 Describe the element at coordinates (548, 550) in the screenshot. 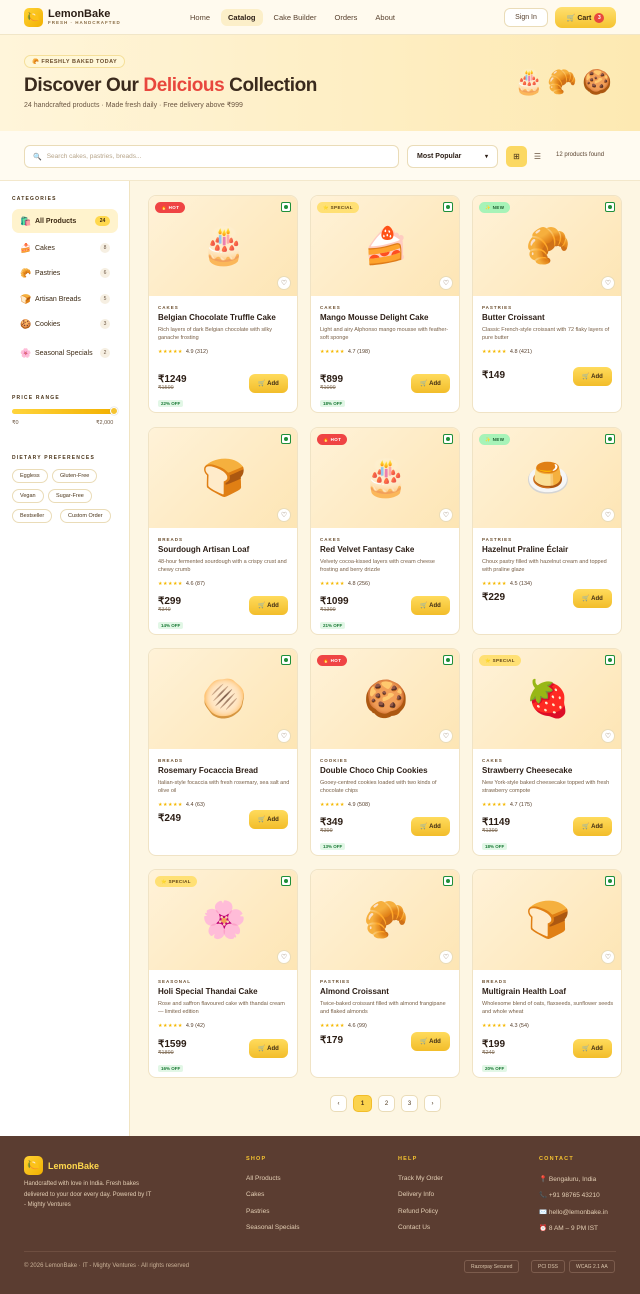

I see `product-name: Hazelnut Praline Éclair` at that location.